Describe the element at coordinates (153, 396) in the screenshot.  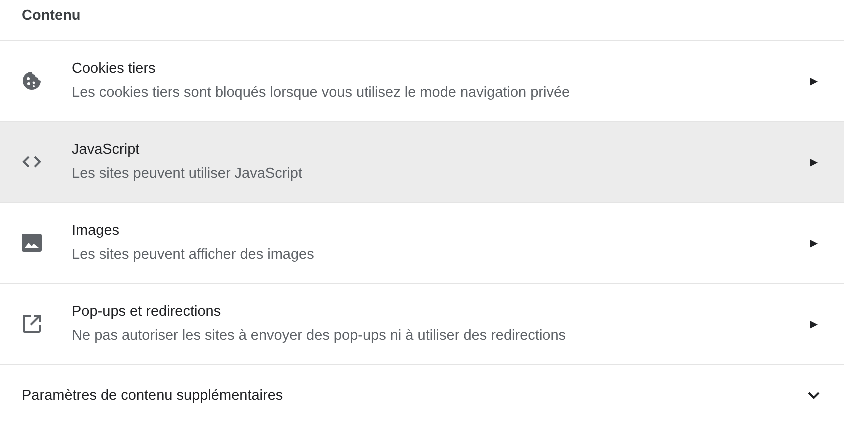
I see `row-title: Paramètres de contenu supplémentaires` at that location.